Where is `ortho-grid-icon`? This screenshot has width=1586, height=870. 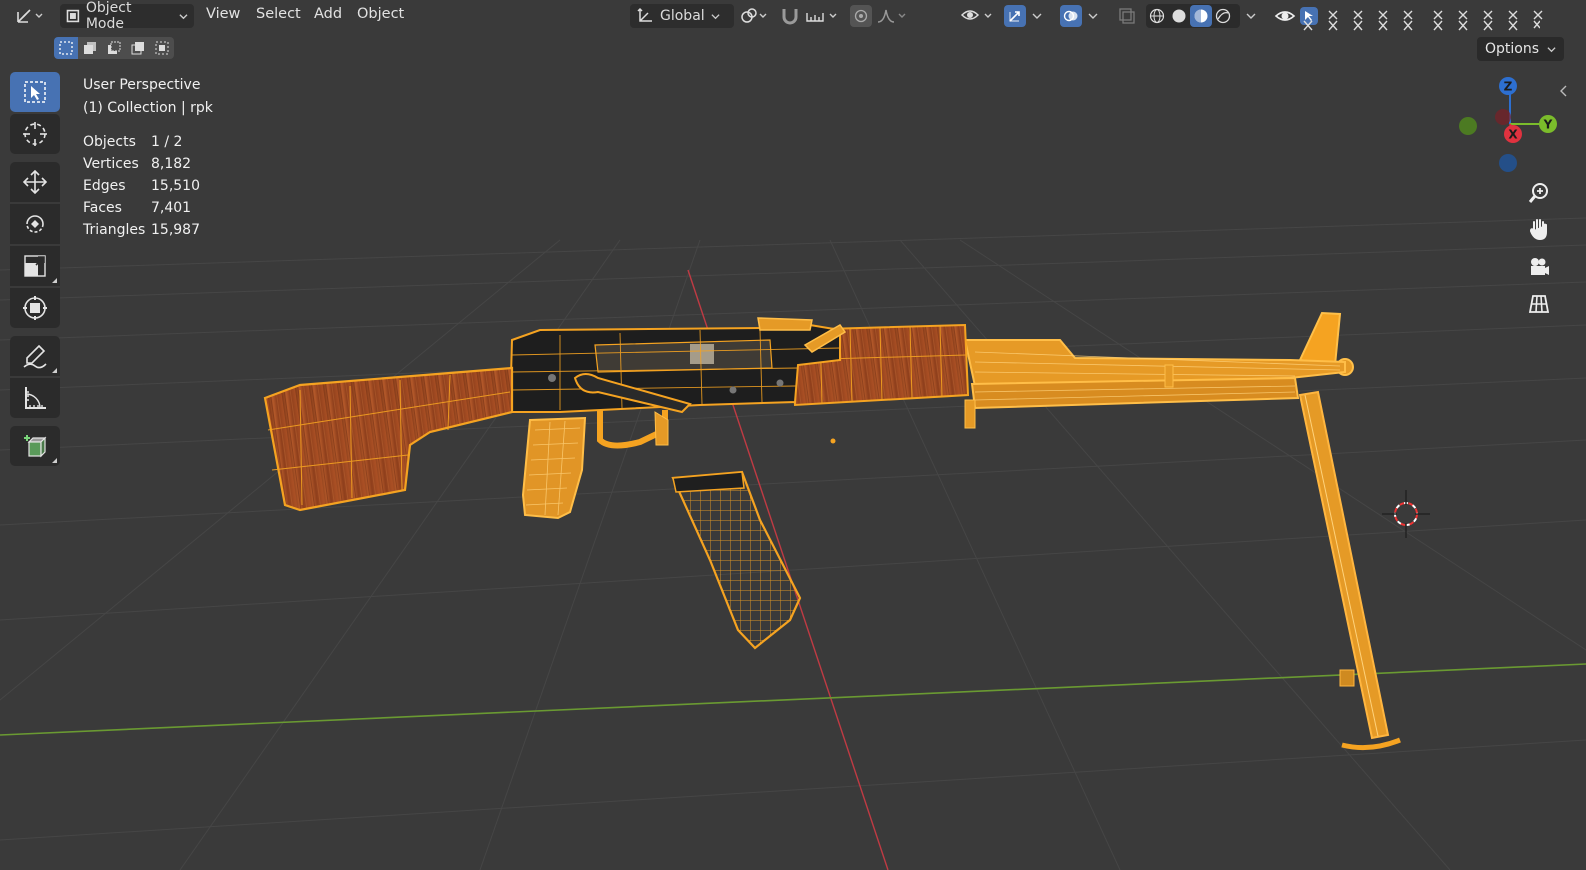
ortho-grid-icon is located at coordinates (1539, 304).